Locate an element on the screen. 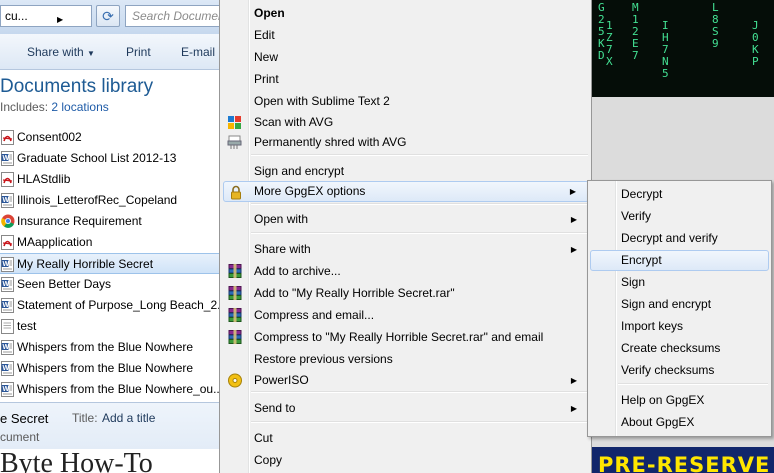 Image resolution: width=774 pixels, height=473 pixels. banner-ad: PRE-RESERVE is located at coordinates (683, 460).